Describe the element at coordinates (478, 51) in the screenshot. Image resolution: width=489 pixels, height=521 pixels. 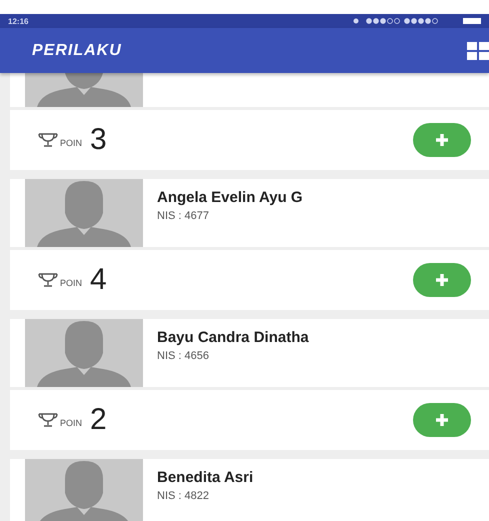
I see `grid-icon` at that location.